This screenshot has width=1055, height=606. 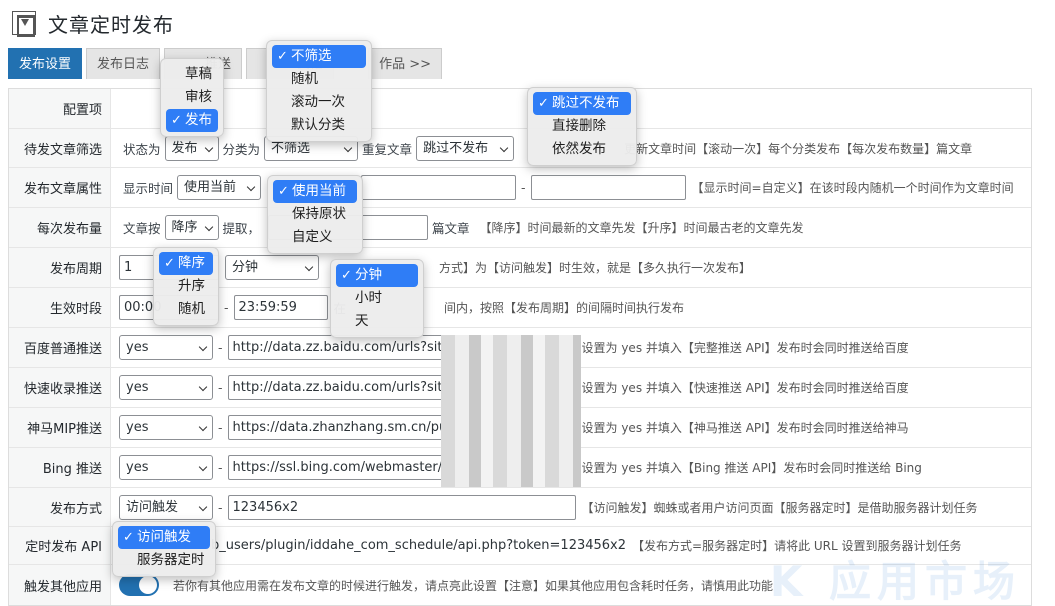 What do you see at coordinates (401, 507) in the screenshot?
I see `token-input: 123456x2` at bounding box center [401, 507].